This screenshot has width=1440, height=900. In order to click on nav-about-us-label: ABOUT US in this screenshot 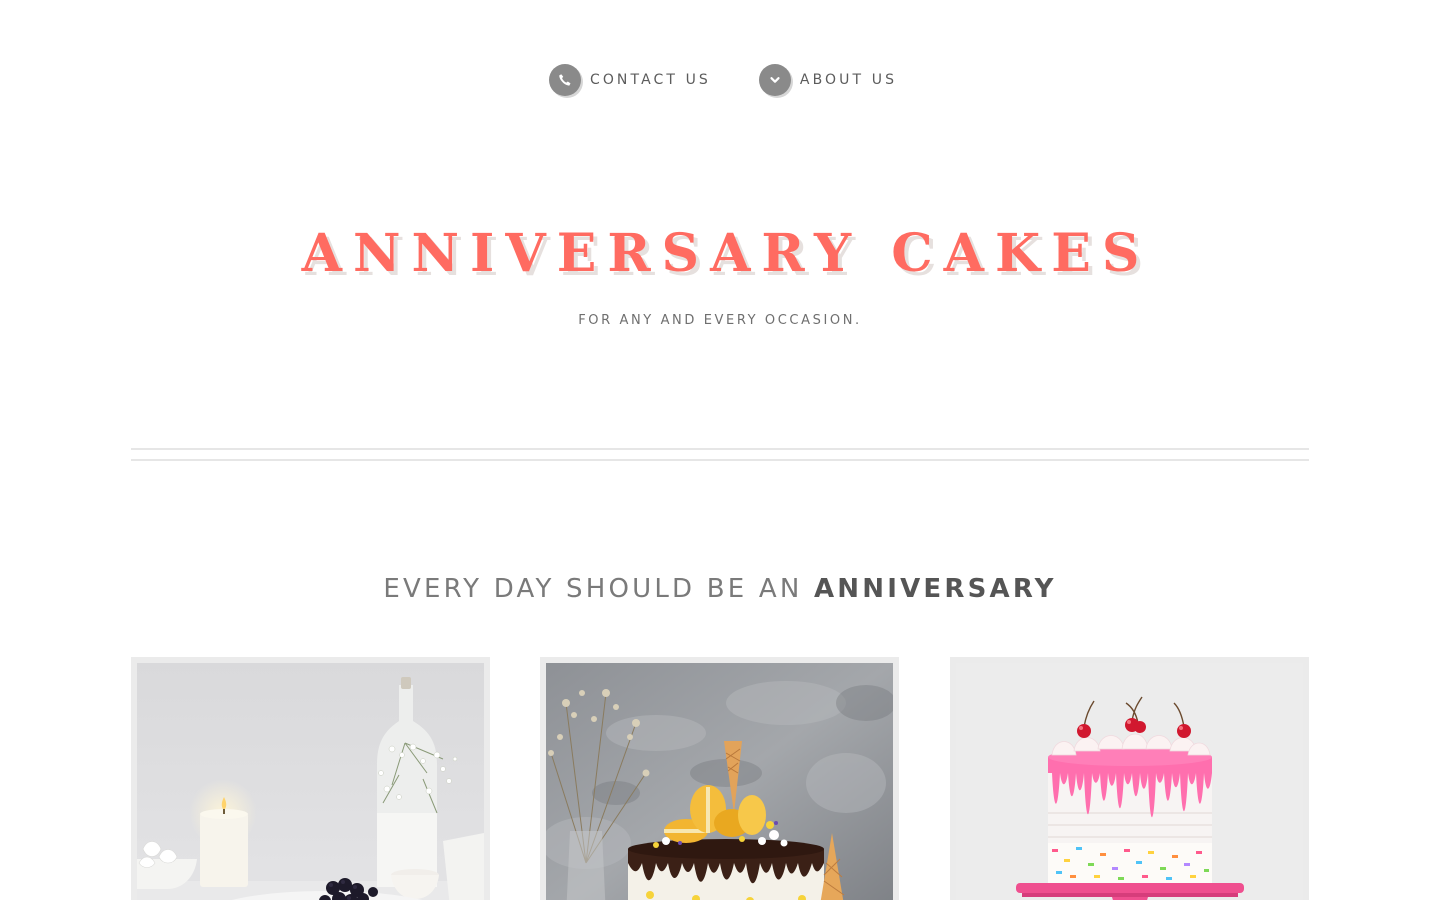, I will do `click(848, 80)`.